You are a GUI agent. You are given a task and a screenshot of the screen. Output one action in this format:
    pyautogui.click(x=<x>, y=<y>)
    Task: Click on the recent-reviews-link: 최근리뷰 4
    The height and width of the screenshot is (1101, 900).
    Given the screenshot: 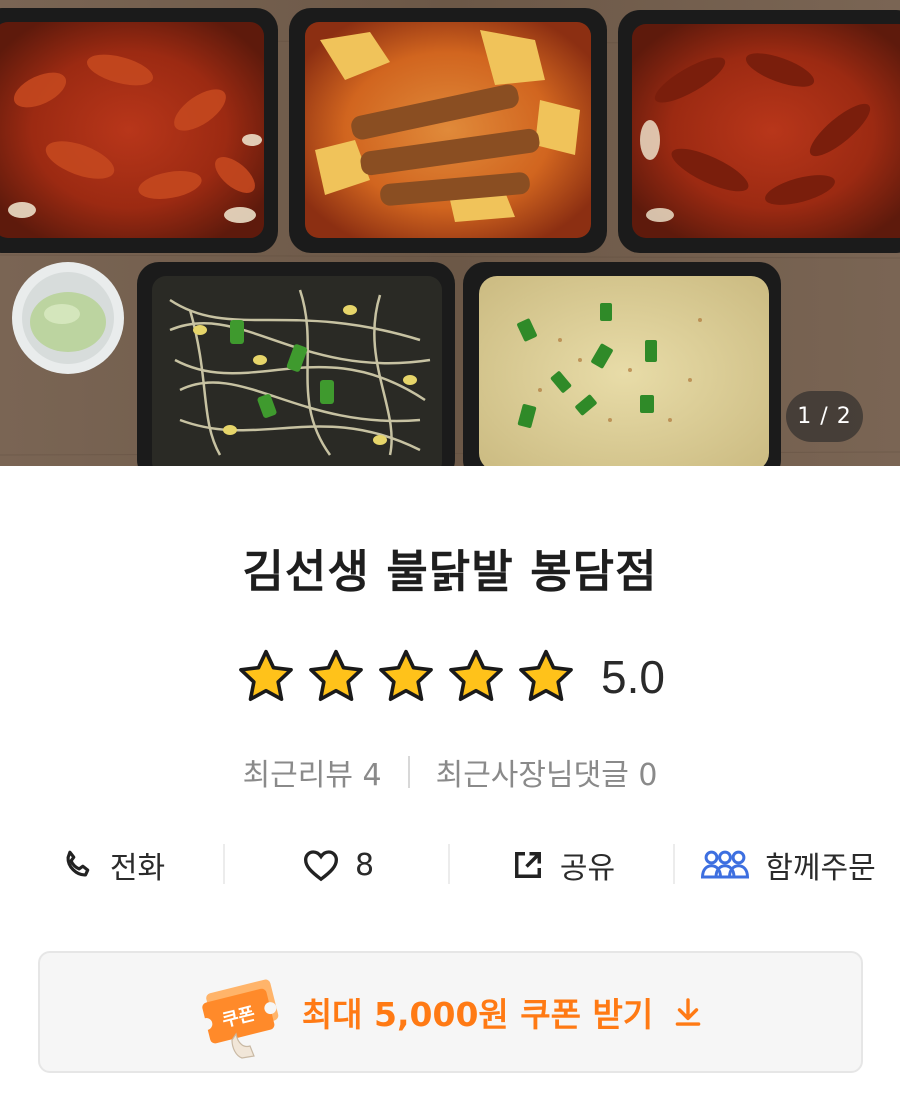 What is the action you would take?
    pyautogui.click(x=312, y=772)
    